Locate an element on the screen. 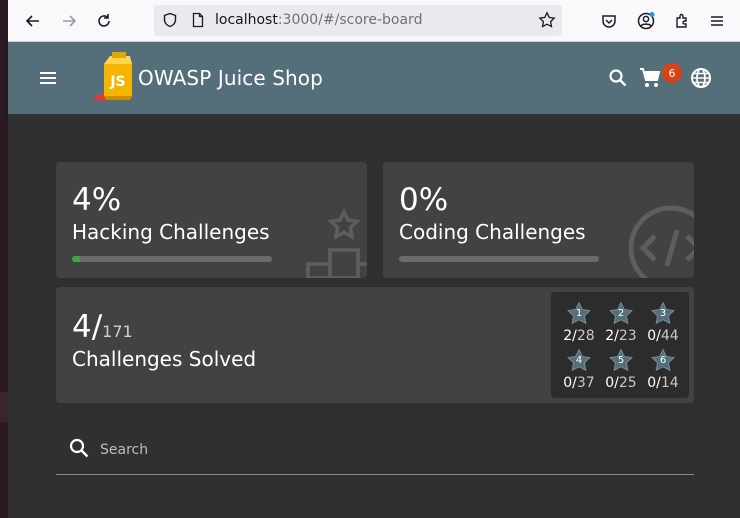  difficulty-total: 25 is located at coordinates (627, 383).